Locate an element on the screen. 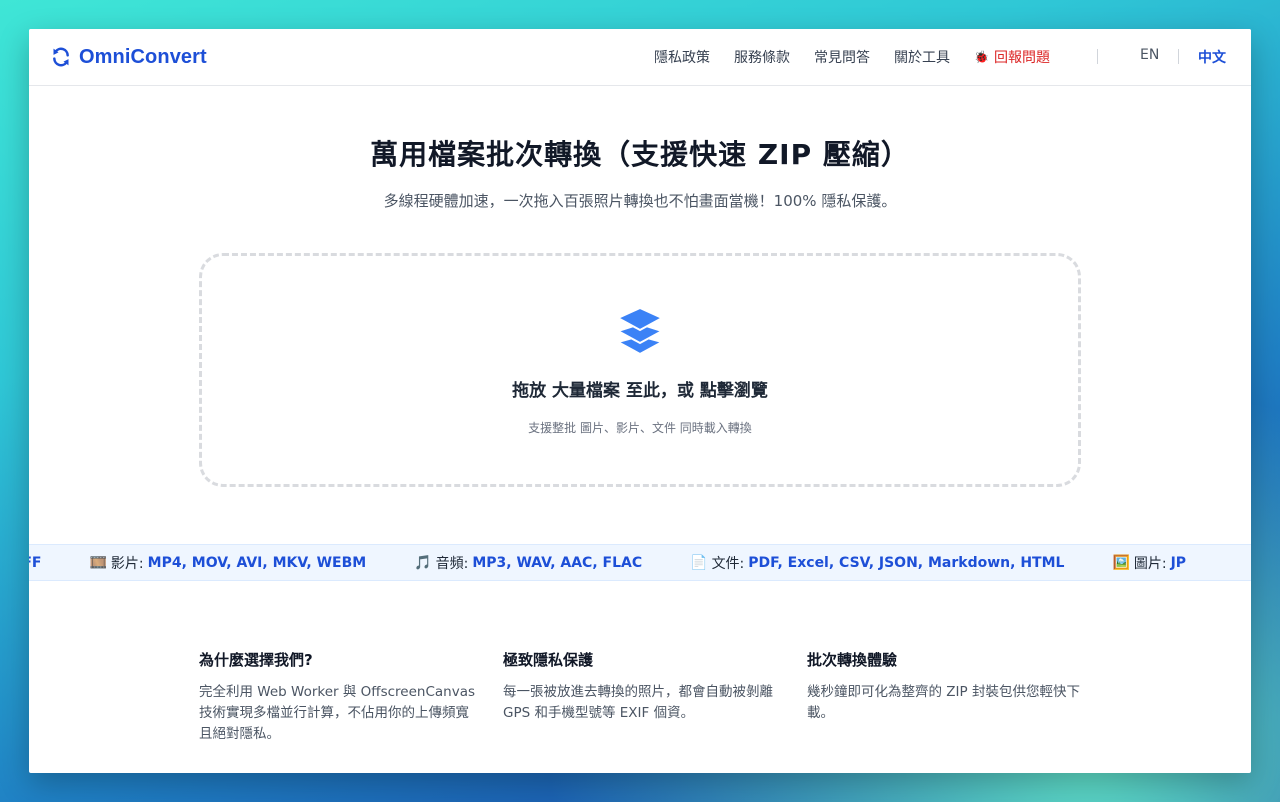  ticker-item-audio: 🎵 音頻: MP3, WAV, AAC, FLAC is located at coordinates (528, 563).